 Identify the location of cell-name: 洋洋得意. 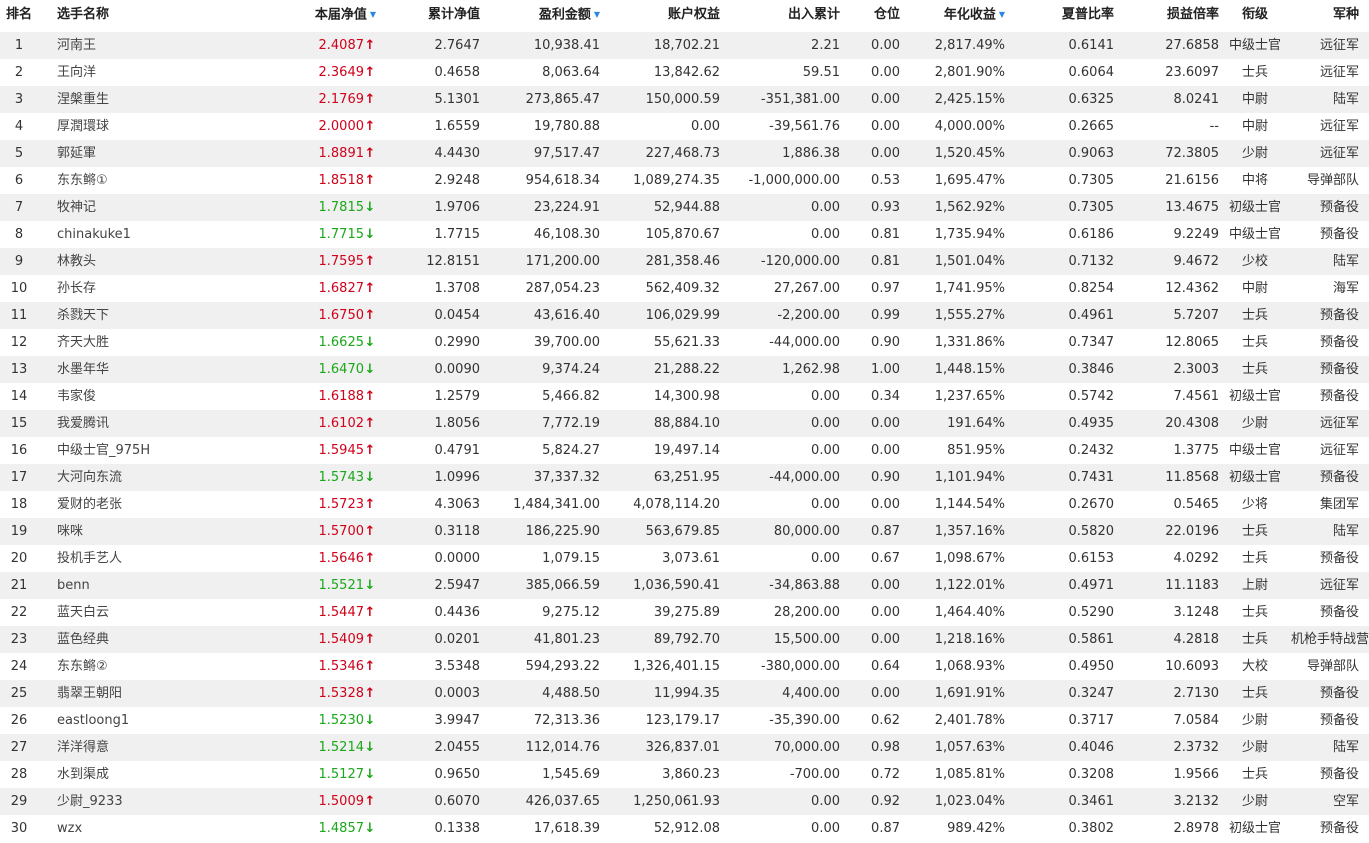
(120, 747).